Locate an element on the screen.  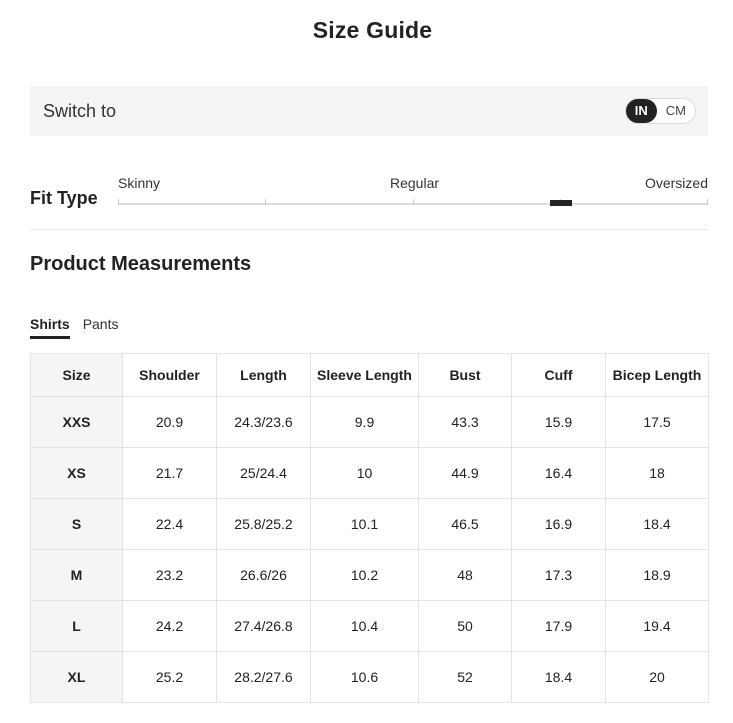
table-header-cell: Shoulder is located at coordinates (169, 375).